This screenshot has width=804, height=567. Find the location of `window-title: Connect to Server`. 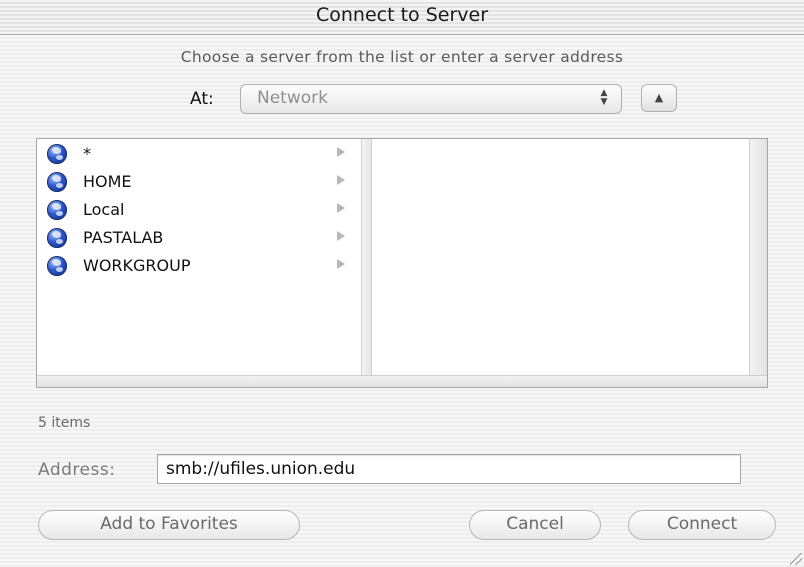

window-title: Connect to Server is located at coordinates (402, 15).